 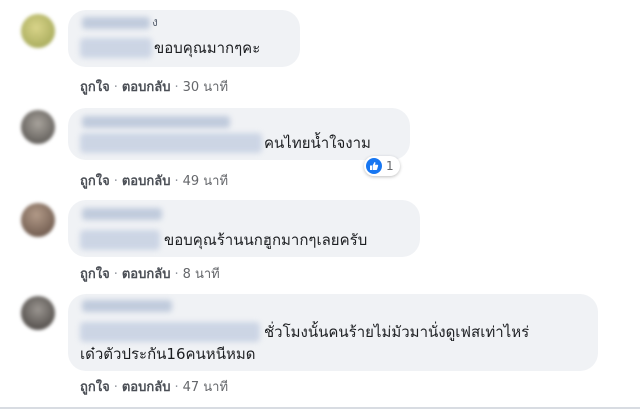 I want to click on comment-actions: ถูกใจ · ตอบกลับ · 47 นาที, so click(x=154, y=386).